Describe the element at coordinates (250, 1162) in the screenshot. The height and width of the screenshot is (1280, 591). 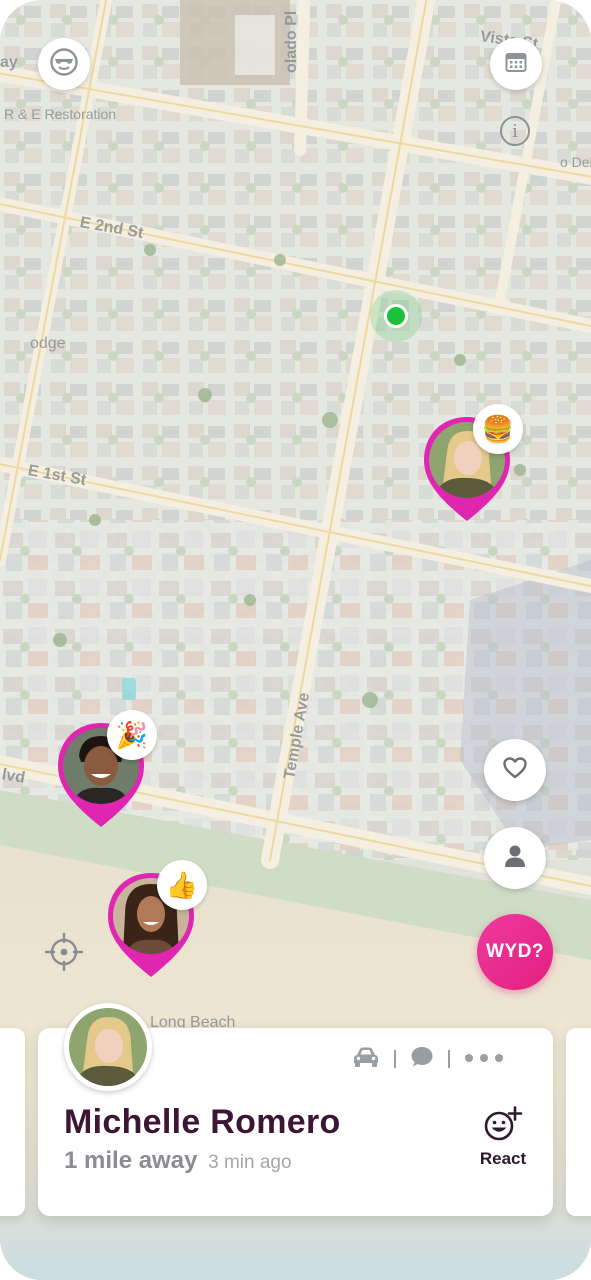
I see `time-ago: 3 min ago` at that location.